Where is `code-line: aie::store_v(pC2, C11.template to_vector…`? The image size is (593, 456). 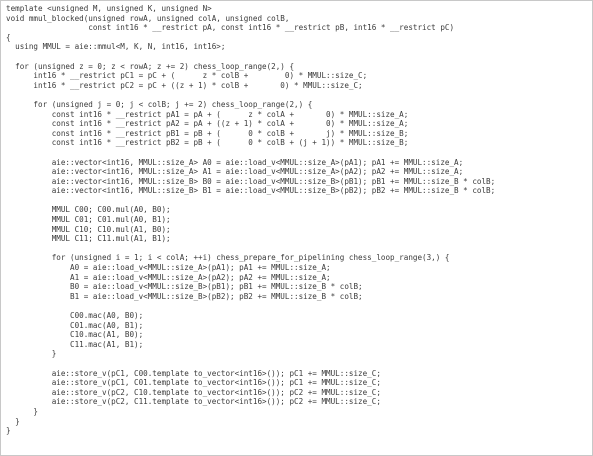 code-line: aie::store_v(pC2, C11.template to_vector… is located at coordinates (193, 402).